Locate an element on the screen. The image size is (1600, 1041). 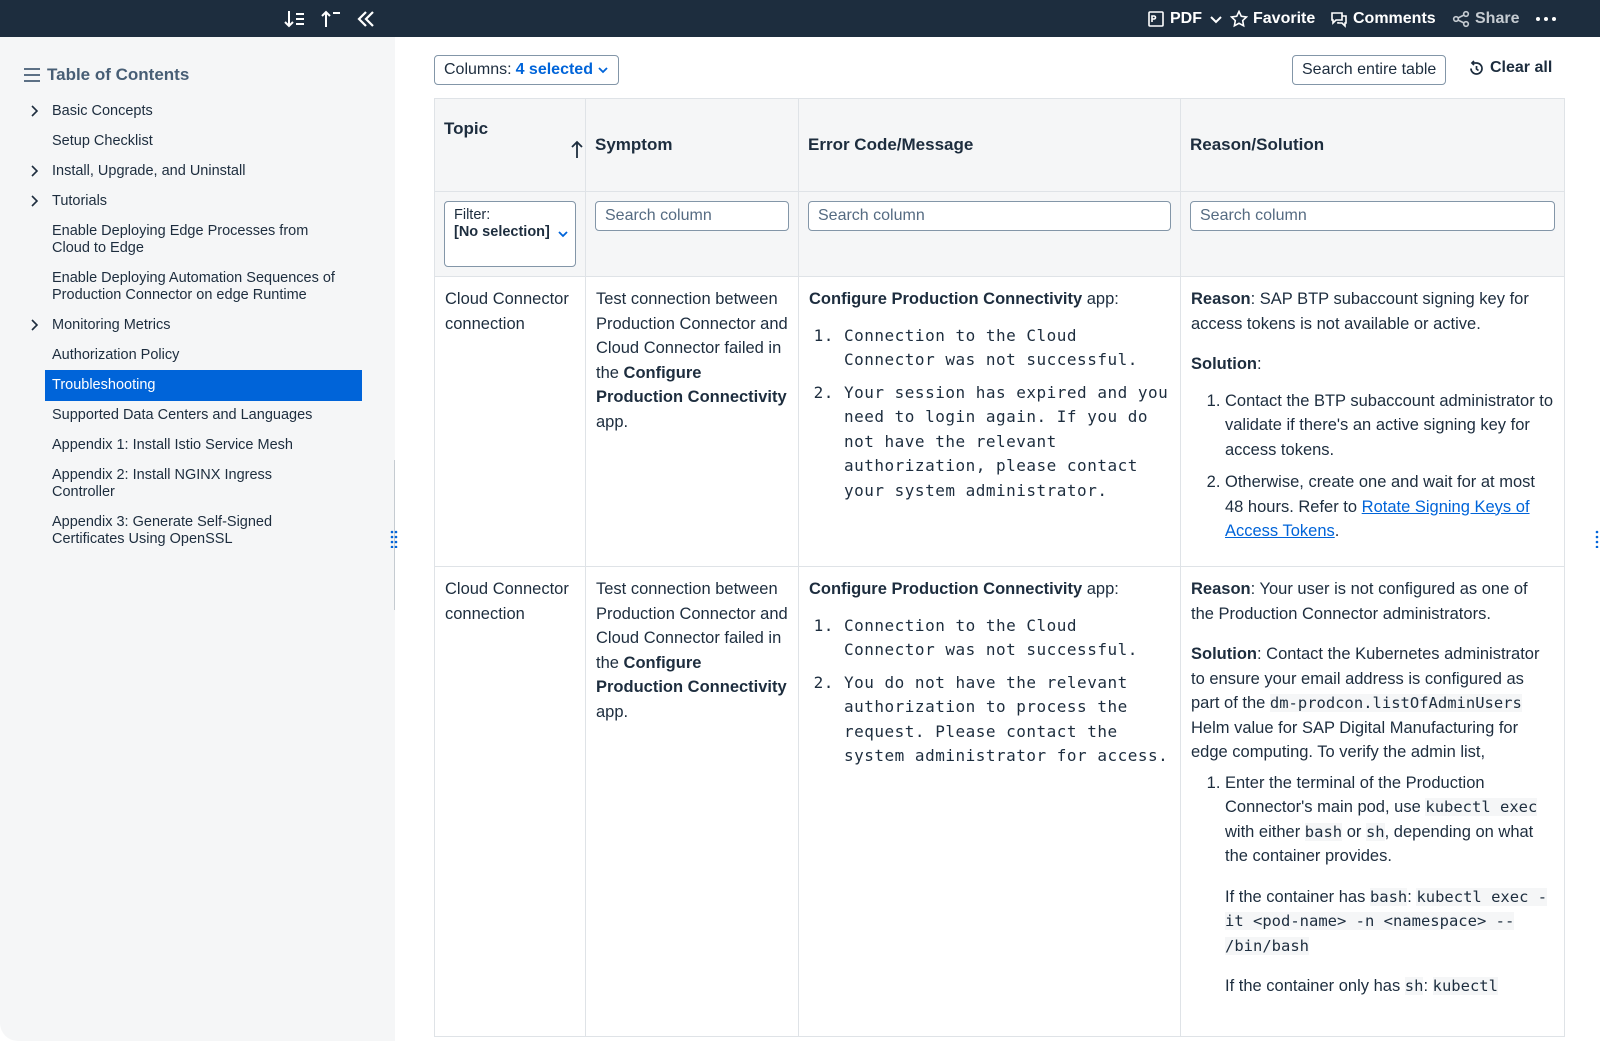
comments-button: Comments is located at coordinates (1383, 19).